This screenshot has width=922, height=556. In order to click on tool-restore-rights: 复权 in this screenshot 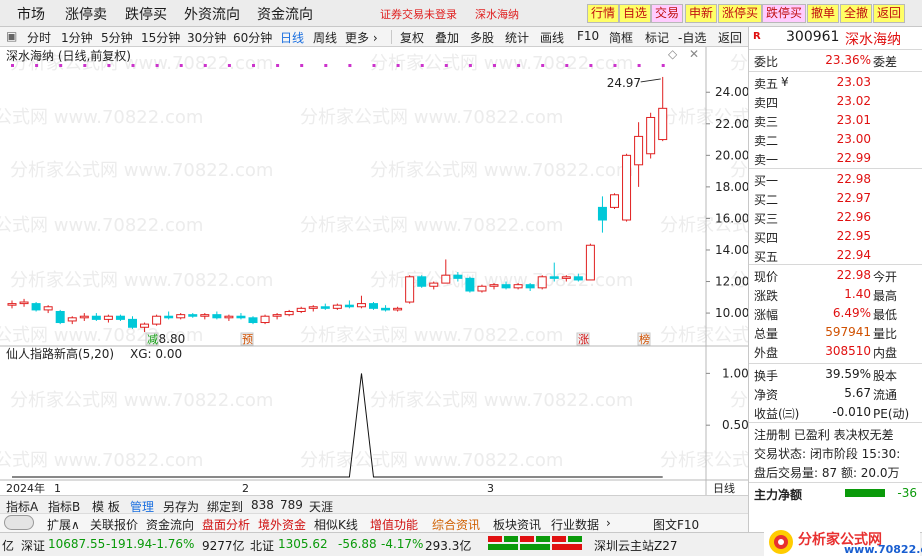, I will do `click(412, 37)`.